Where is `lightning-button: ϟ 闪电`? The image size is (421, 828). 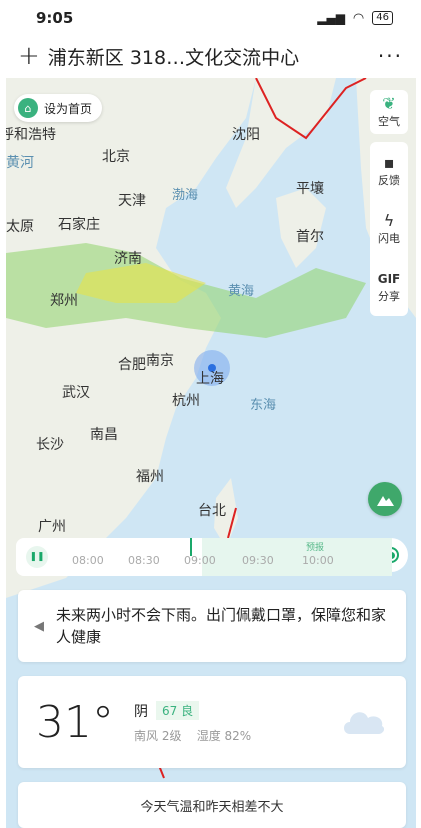
lightning-button: ϟ 闪电 is located at coordinates (389, 229).